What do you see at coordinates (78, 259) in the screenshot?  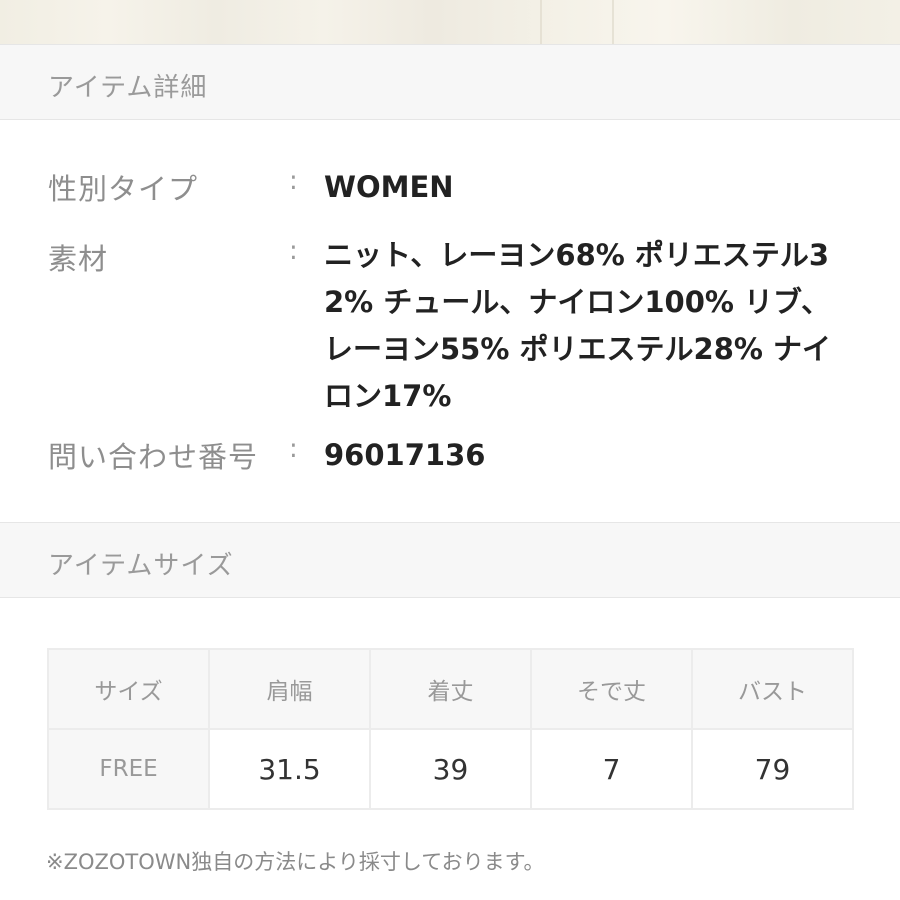 I see `material-label: 素材` at bounding box center [78, 259].